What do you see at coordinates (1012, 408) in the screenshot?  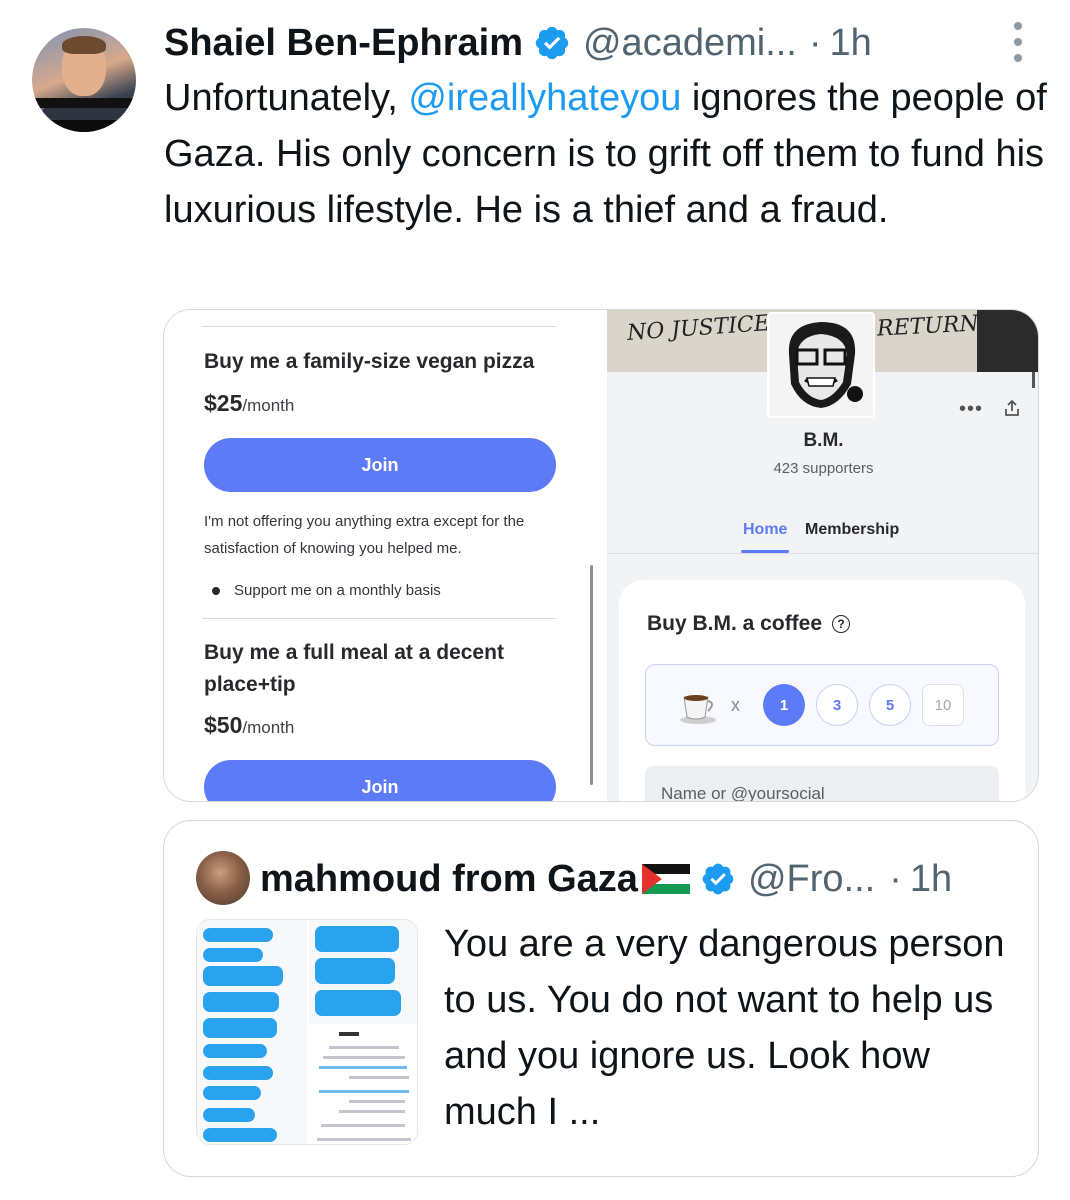 I see `share-icon` at bounding box center [1012, 408].